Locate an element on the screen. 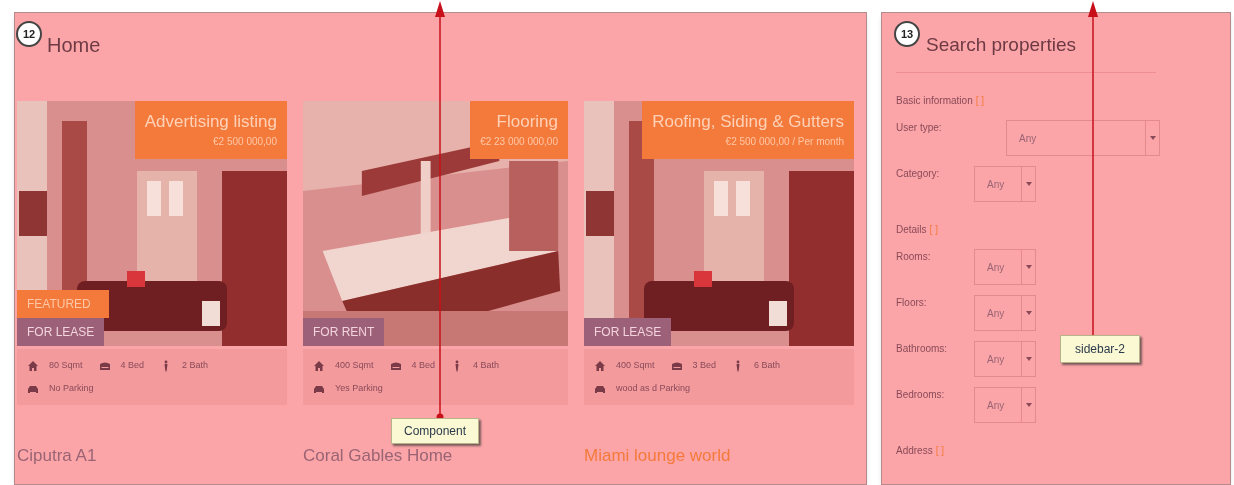 This screenshot has height=485, width=1234. step-number-badge: 13 is located at coordinates (907, 34).